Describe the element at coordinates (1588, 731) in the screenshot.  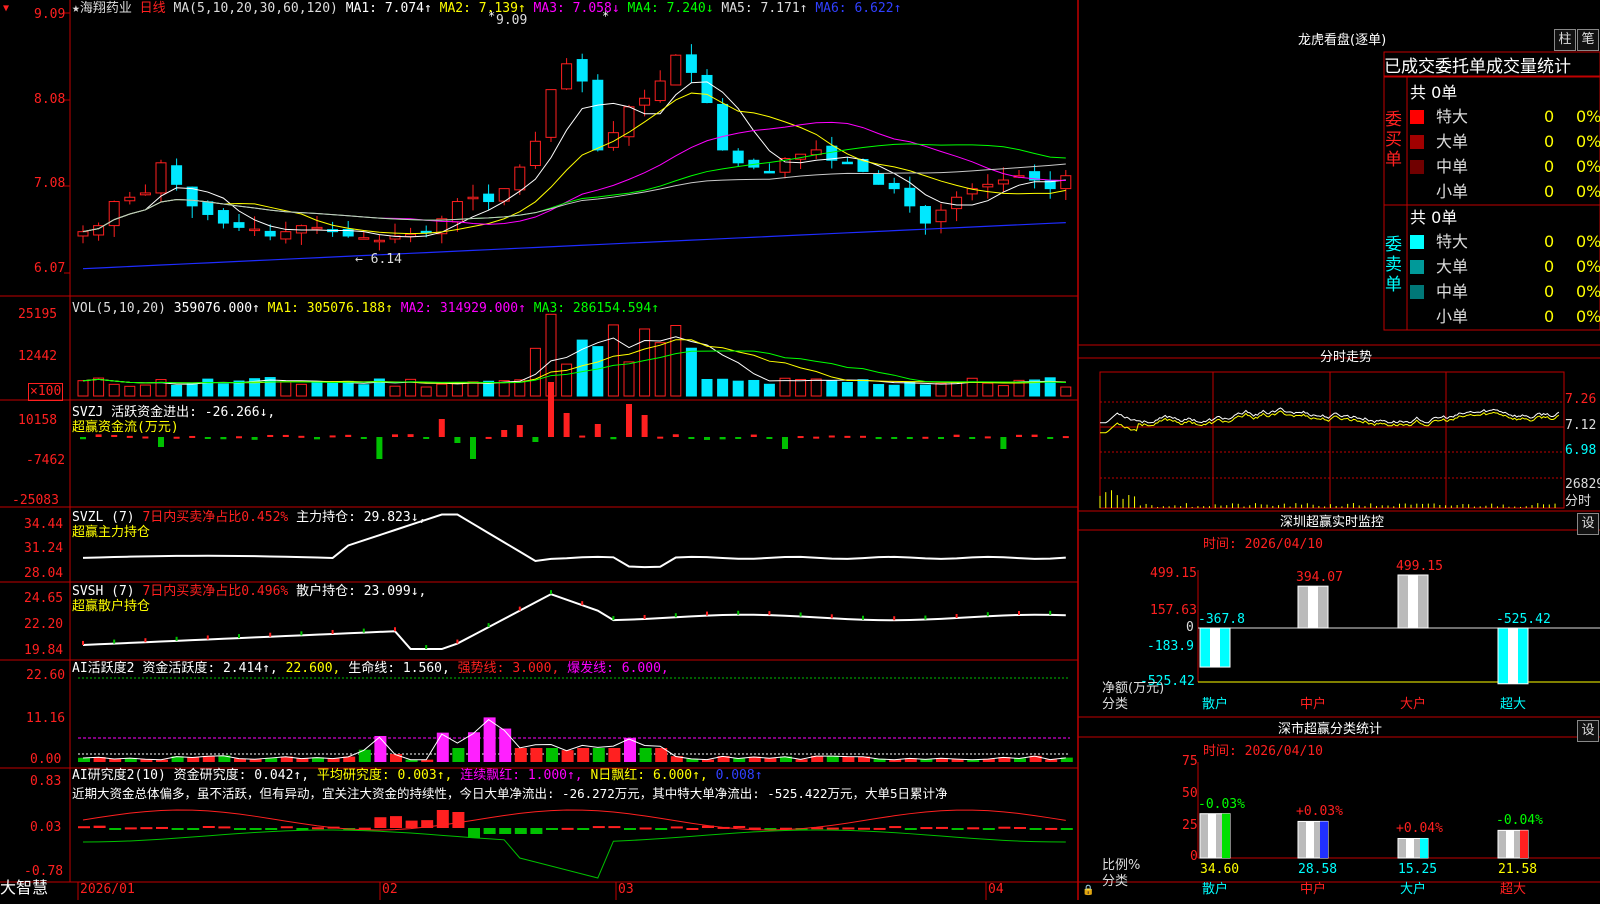
I see `classify-settings-button: 设` at that location.